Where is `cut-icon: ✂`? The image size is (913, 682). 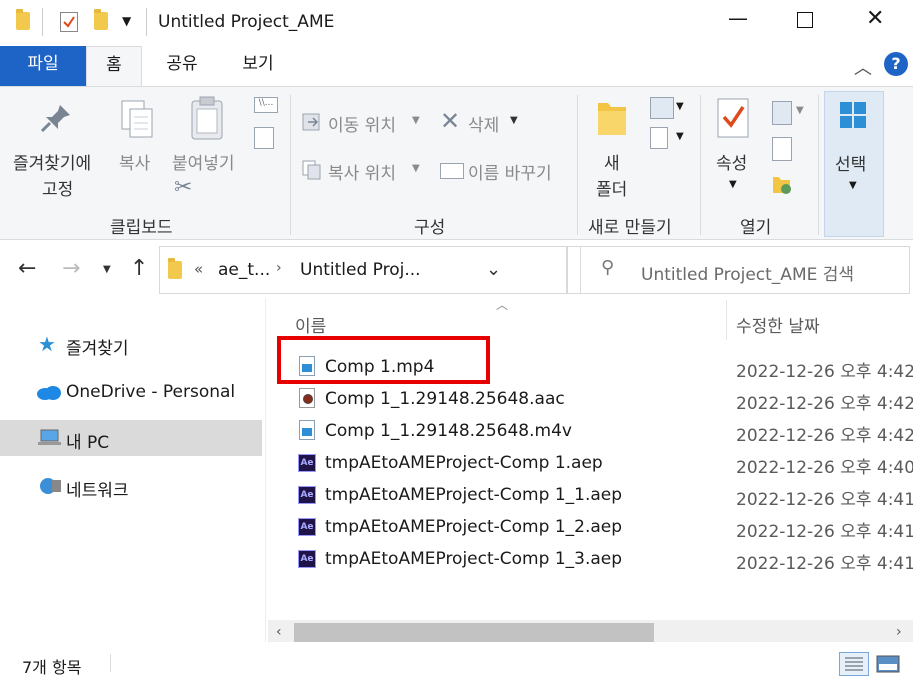
cut-icon: ✂ is located at coordinates (183, 187).